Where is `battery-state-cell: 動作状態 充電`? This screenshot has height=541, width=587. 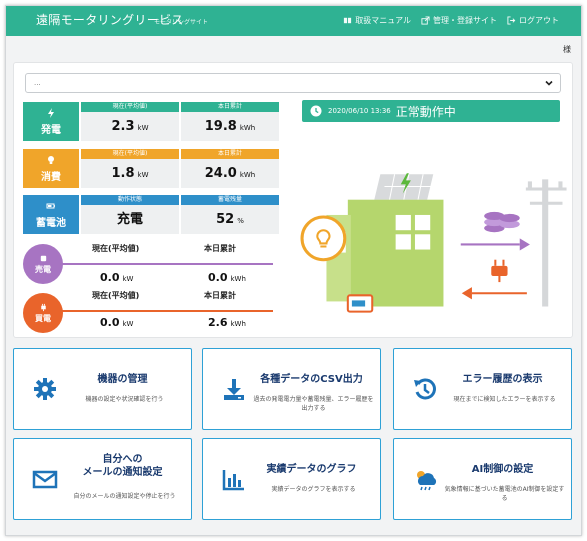 battery-state-cell: 動作状態 充電 is located at coordinates (130, 214).